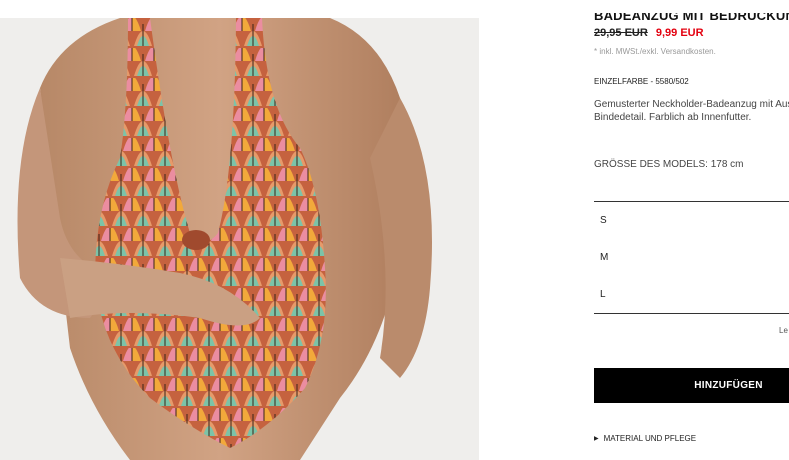 The width and height of the screenshot is (789, 460). I want to click on model-size-info: GRÖSSE DES MODELS: 178 cm, so click(669, 164).